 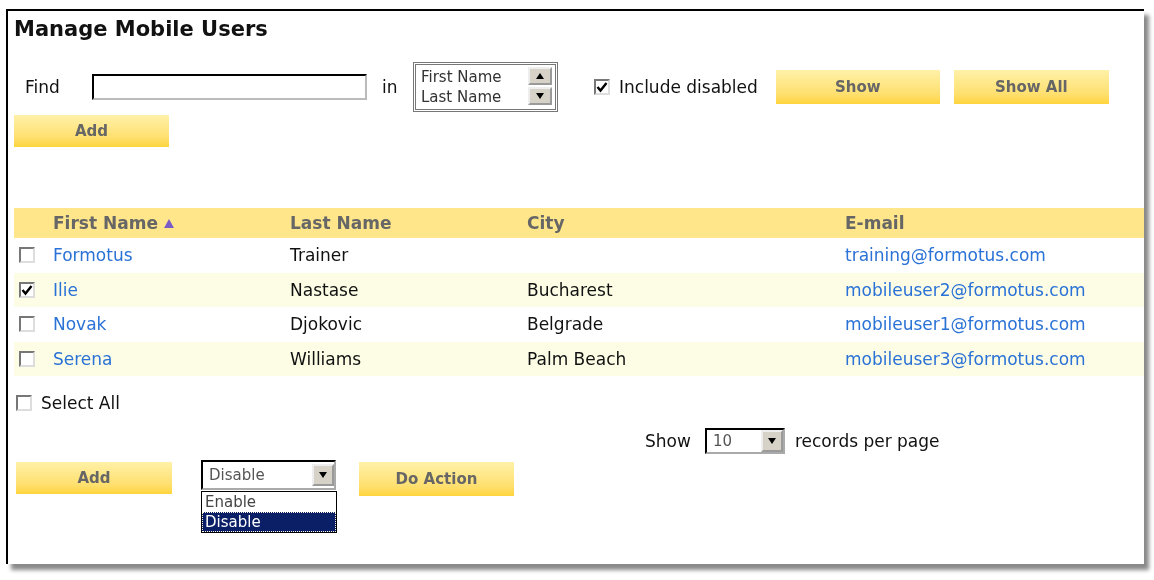 I want to click on page-title: Manage Mobile Users, so click(x=141, y=29).